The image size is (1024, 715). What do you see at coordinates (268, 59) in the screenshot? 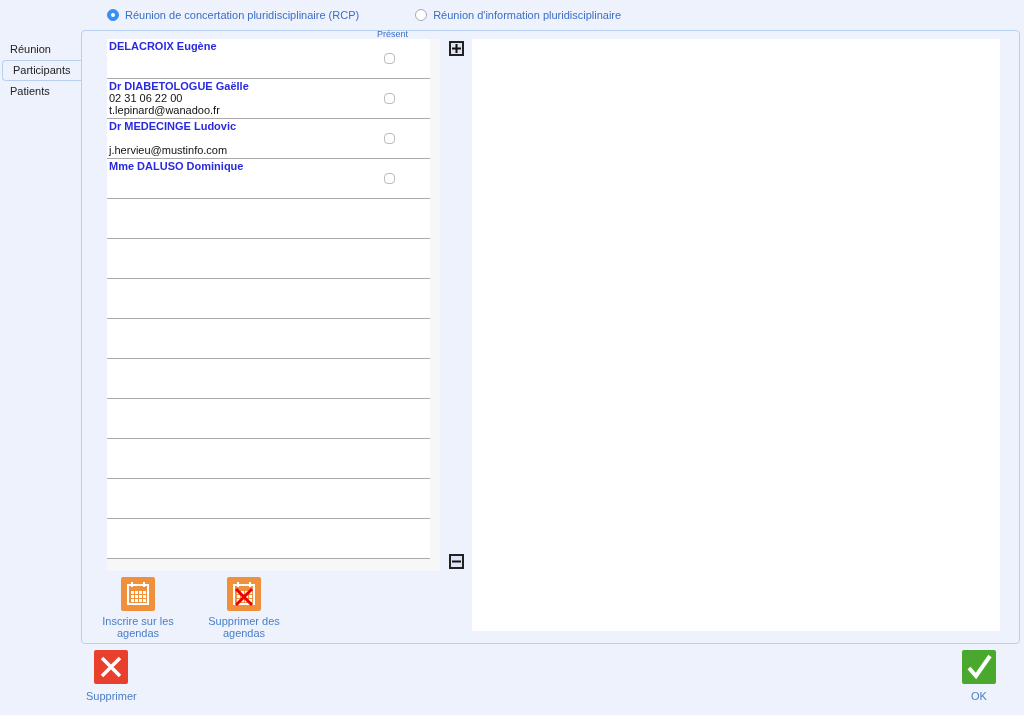
I see `participant-row: DELACROIX Eugène` at bounding box center [268, 59].